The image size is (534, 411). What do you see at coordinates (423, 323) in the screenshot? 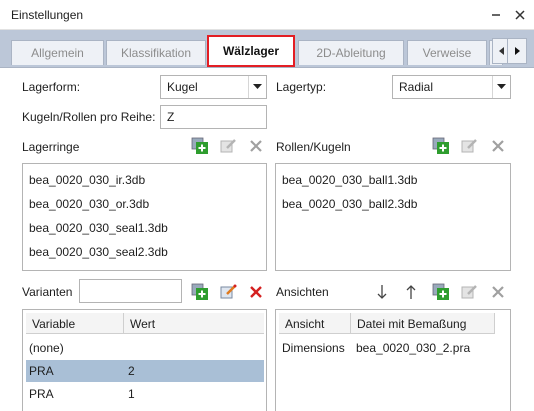
I see `column-header-datei: Datei mit Bemaßung` at bounding box center [423, 323].